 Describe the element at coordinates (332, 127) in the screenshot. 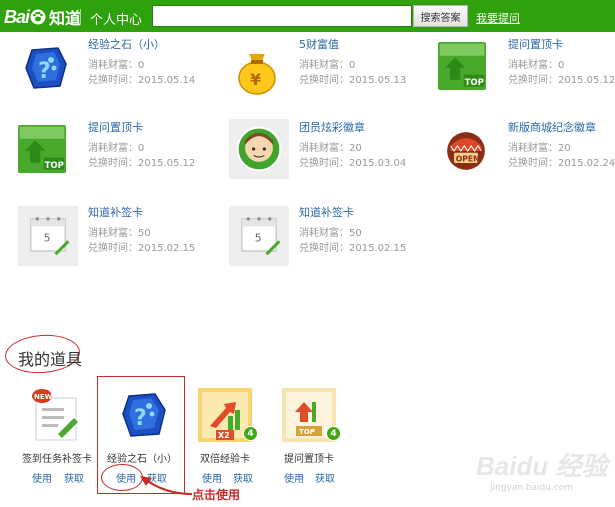

I see `exchange-item-title: 团员炫彩徽章` at that location.